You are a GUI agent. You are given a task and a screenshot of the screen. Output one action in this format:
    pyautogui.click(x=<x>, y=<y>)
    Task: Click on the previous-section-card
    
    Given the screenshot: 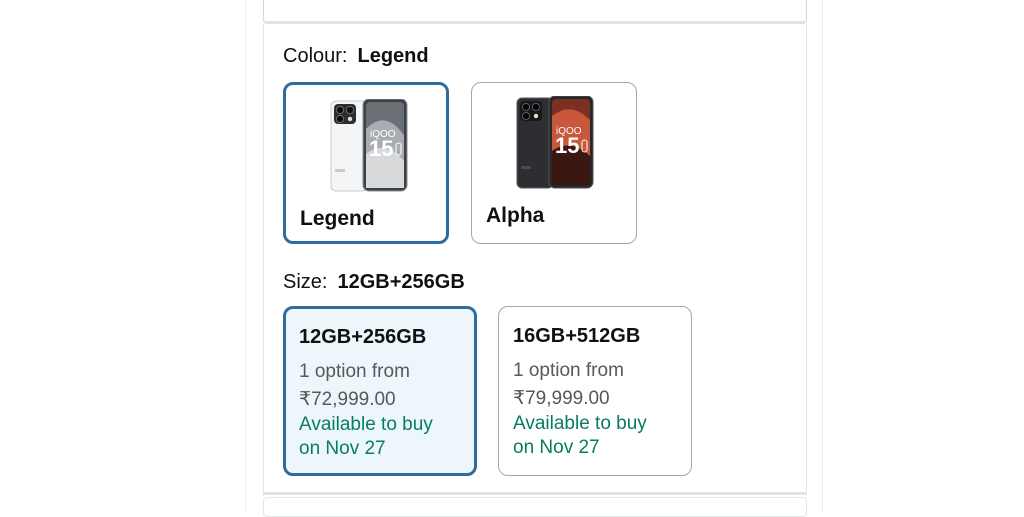 What is the action you would take?
    pyautogui.click(x=535, y=12)
    